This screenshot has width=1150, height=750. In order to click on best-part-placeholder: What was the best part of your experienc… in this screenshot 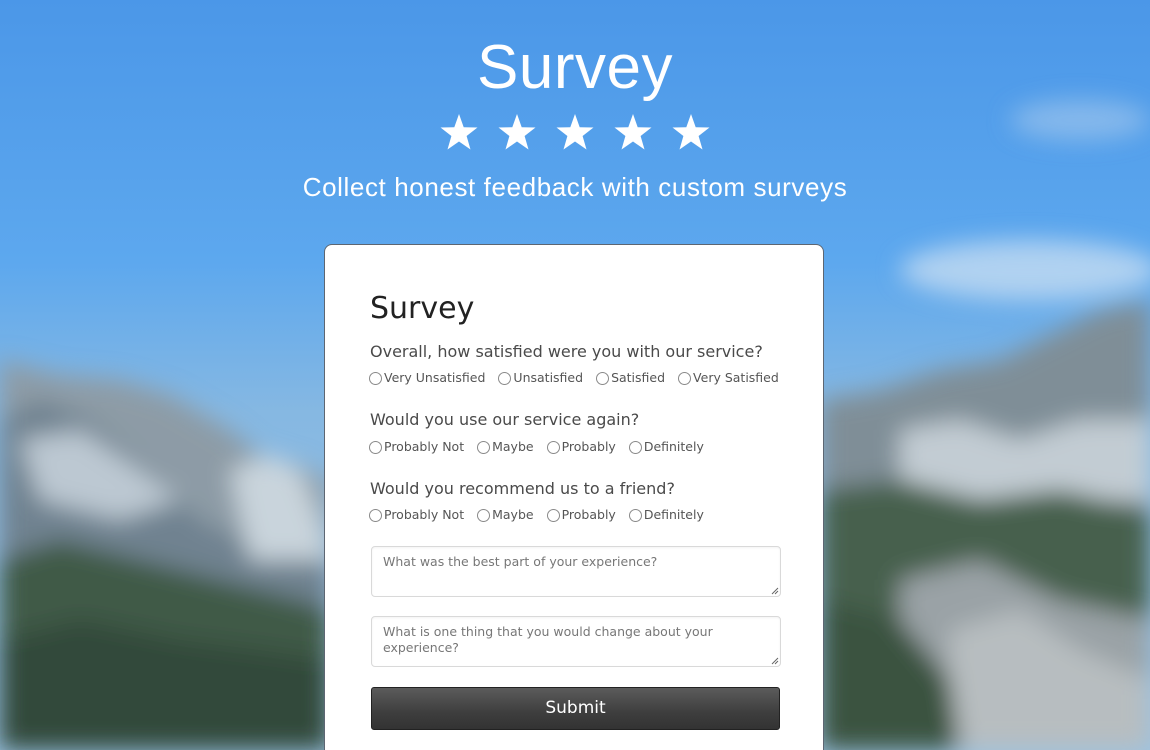, I will do `click(520, 561)`.